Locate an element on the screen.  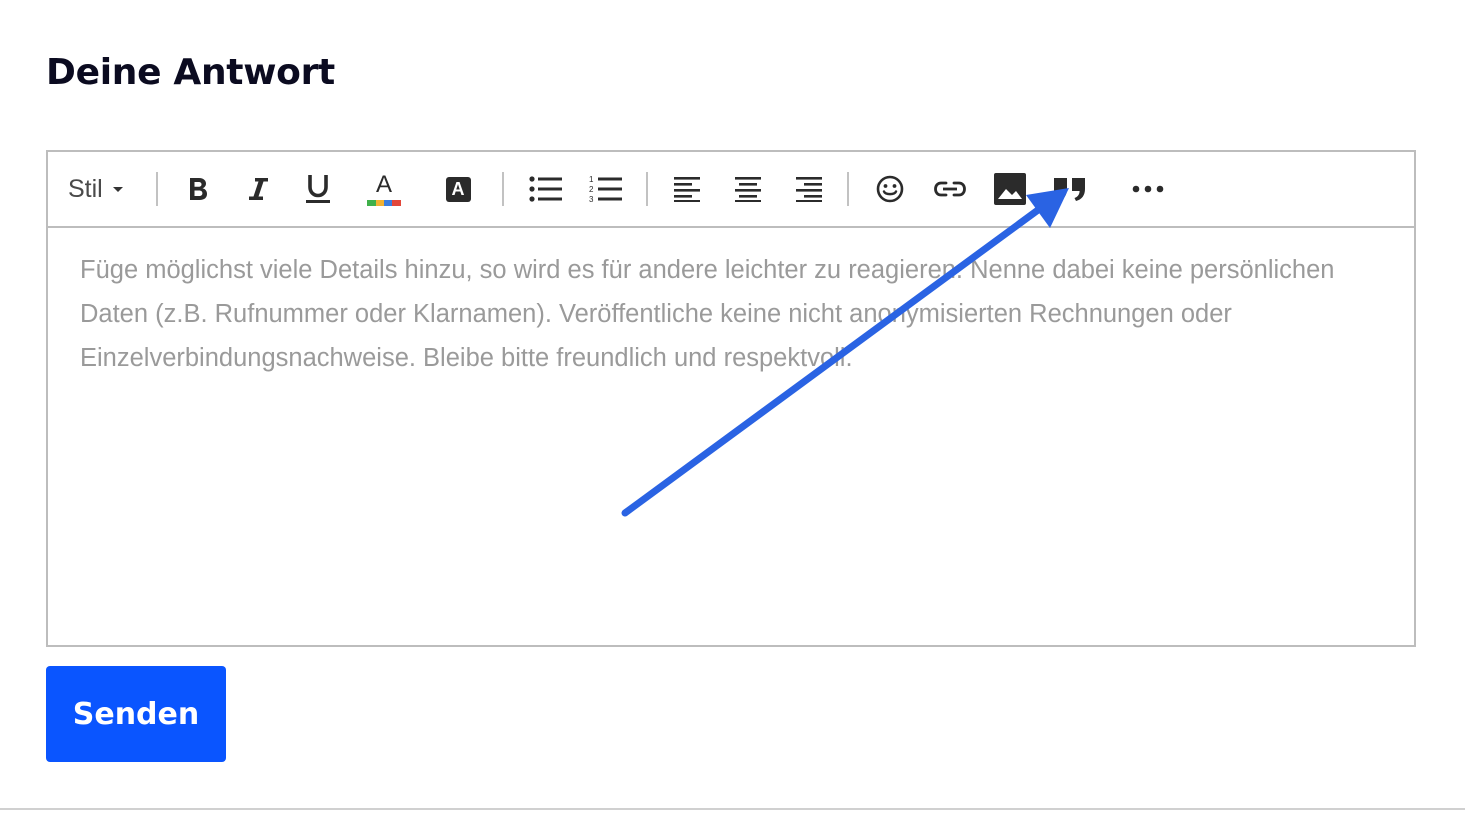
italic-button is located at coordinates (258, 189).